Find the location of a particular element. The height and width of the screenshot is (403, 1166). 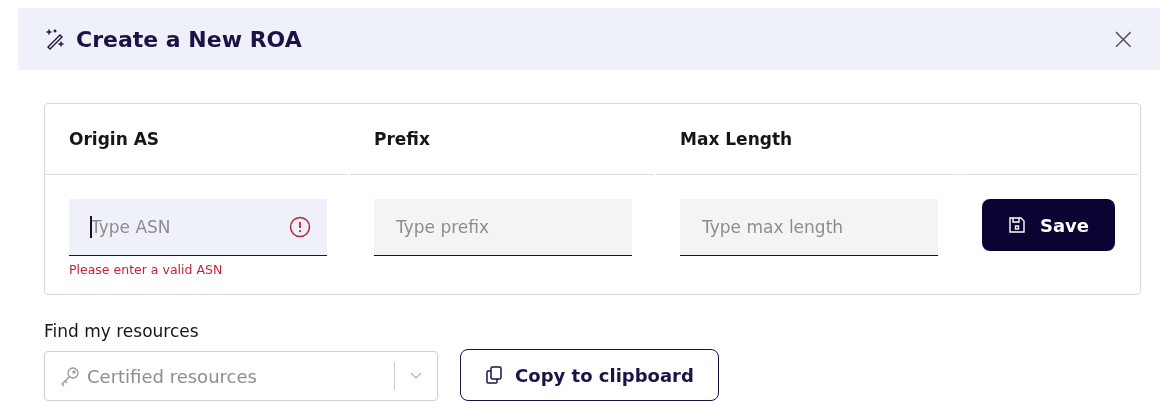

input-field: Type ASN is located at coordinates (198, 227).